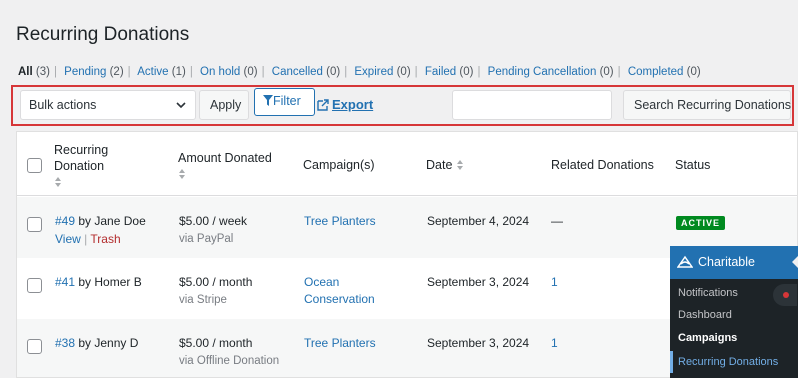 The height and width of the screenshot is (378, 798). I want to click on donation-title: #49 by Jane Doe, so click(100, 221).